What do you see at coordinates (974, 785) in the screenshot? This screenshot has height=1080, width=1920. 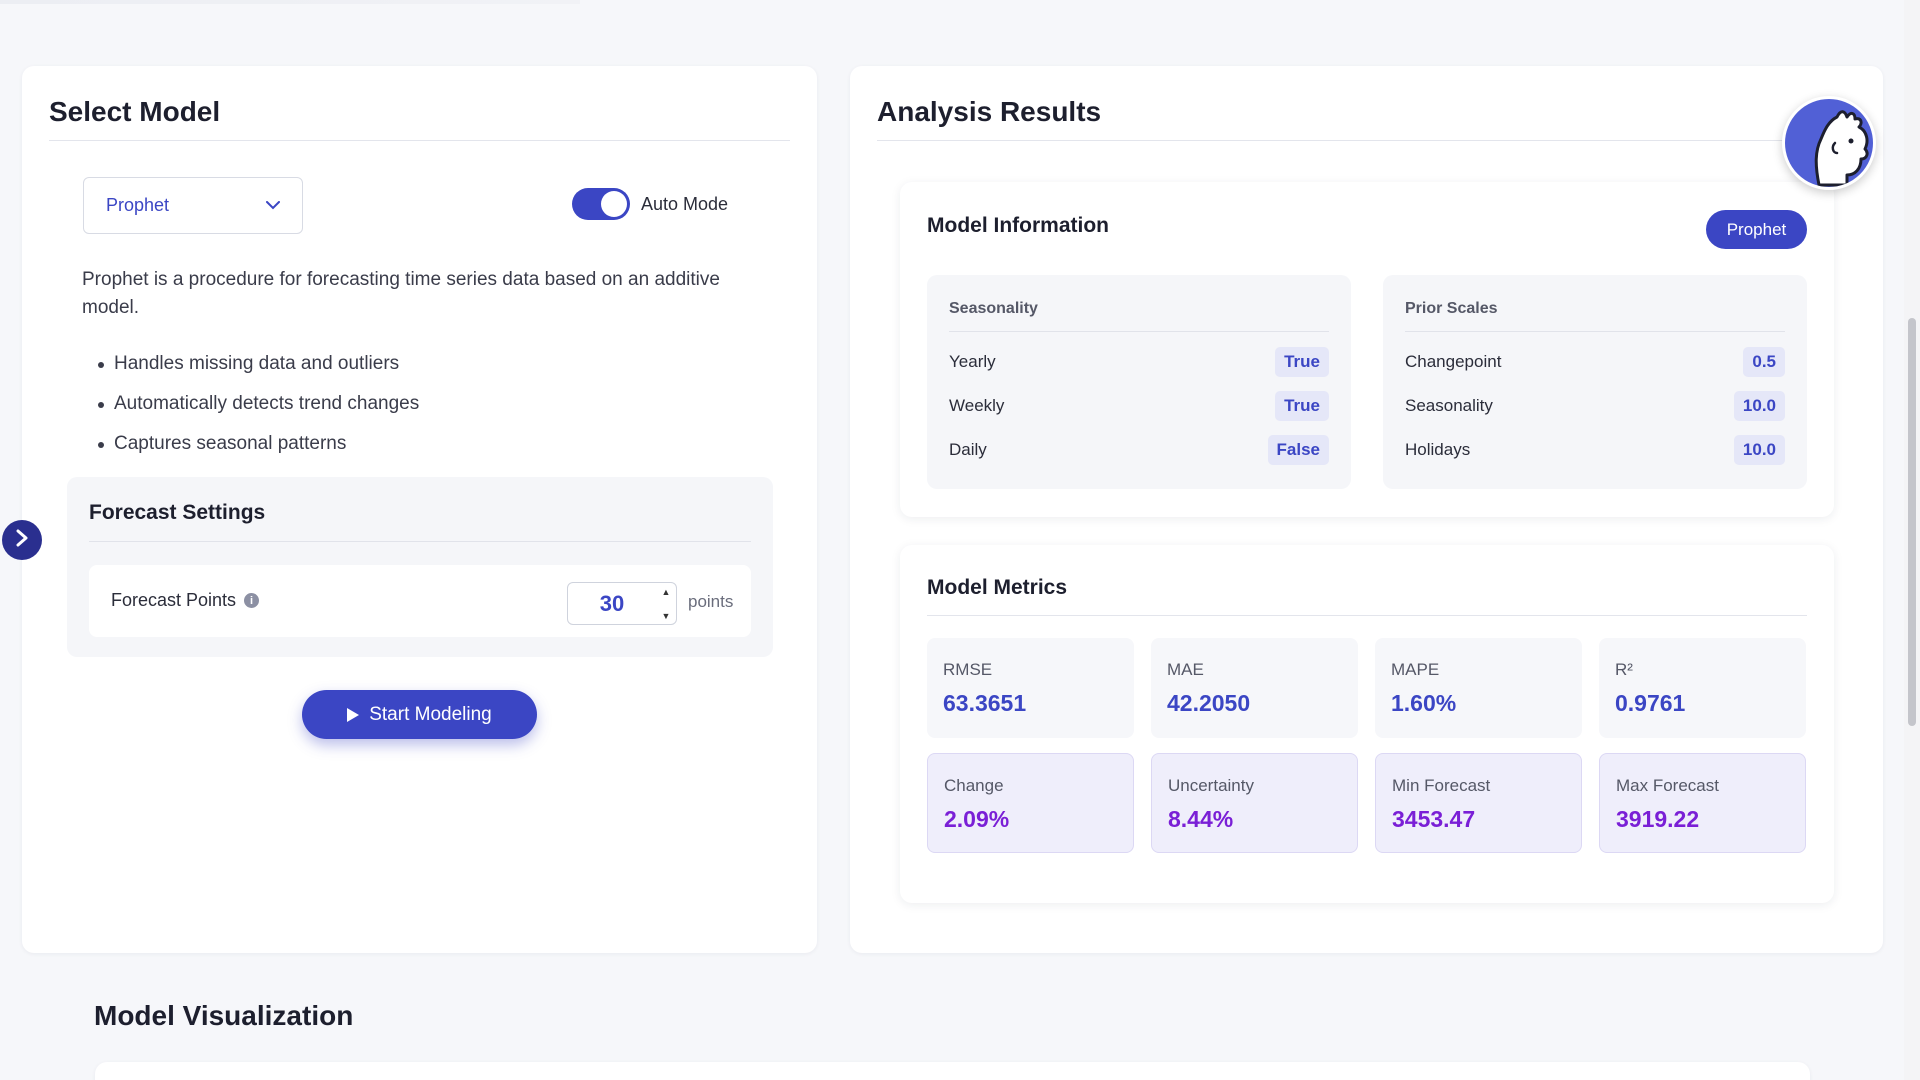 I see `metric-label: Change` at bounding box center [974, 785].